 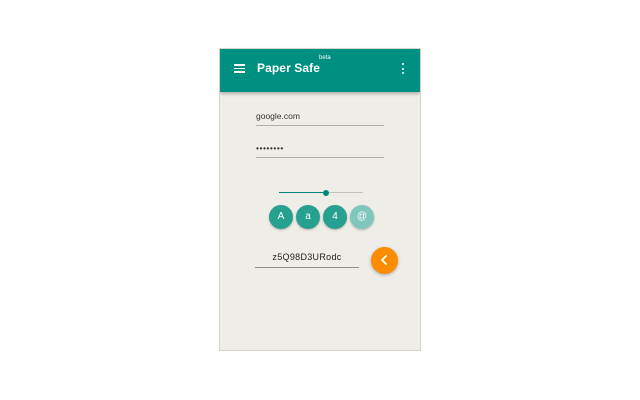 I want to click on master-password-input, so click(x=320, y=148).